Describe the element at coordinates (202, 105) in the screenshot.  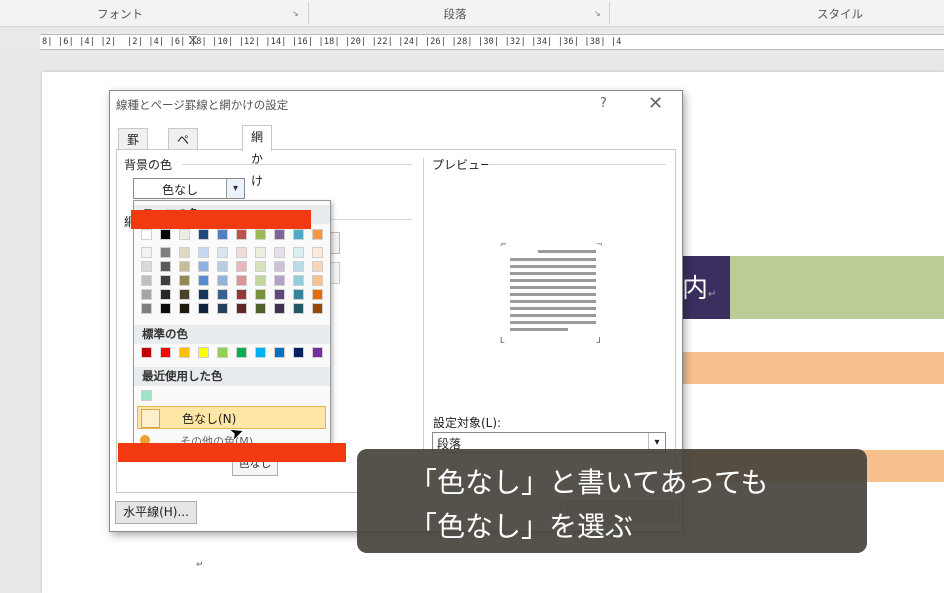
I see `dialog-title: 線種とページ罫線と網かけの設定` at that location.